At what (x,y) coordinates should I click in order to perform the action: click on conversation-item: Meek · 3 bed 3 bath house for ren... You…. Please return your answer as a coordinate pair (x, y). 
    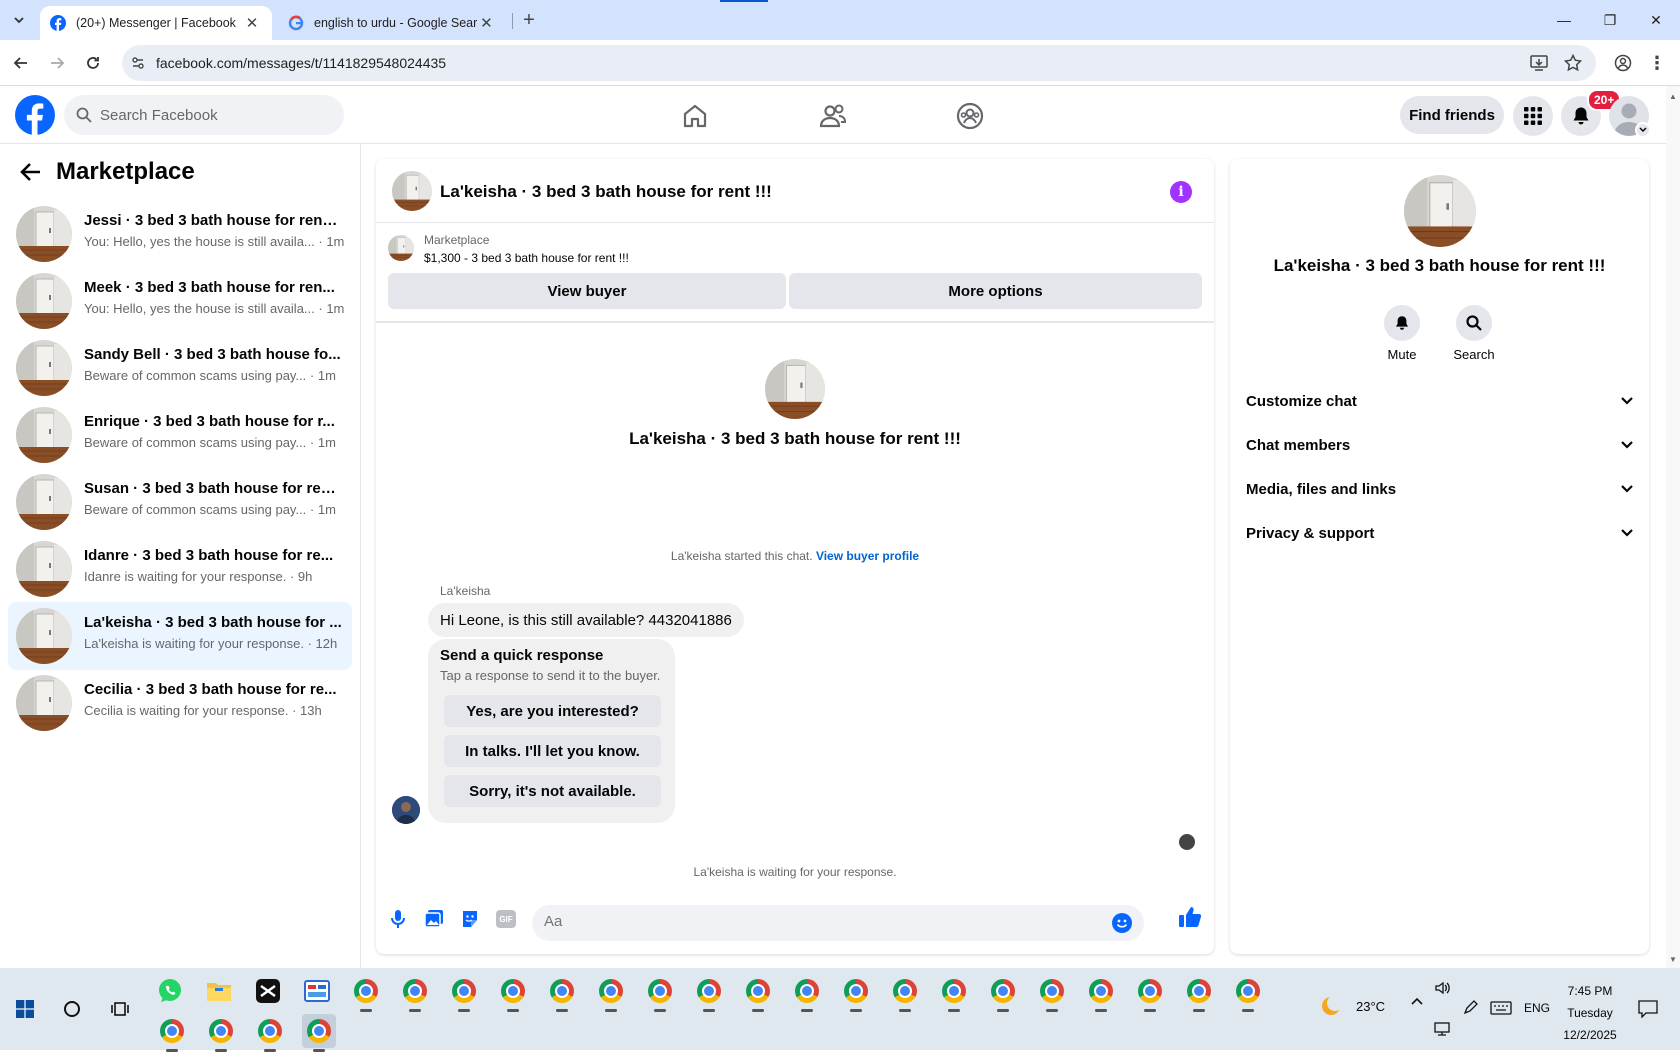
    Looking at the image, I should click on (180, 301).